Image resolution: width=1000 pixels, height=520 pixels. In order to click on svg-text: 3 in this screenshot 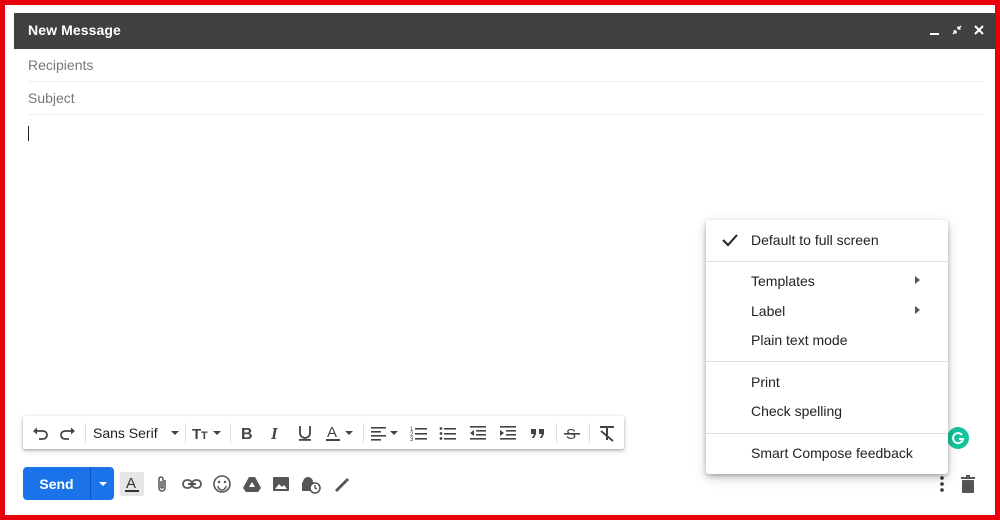, I will do `click(412, 440)`.